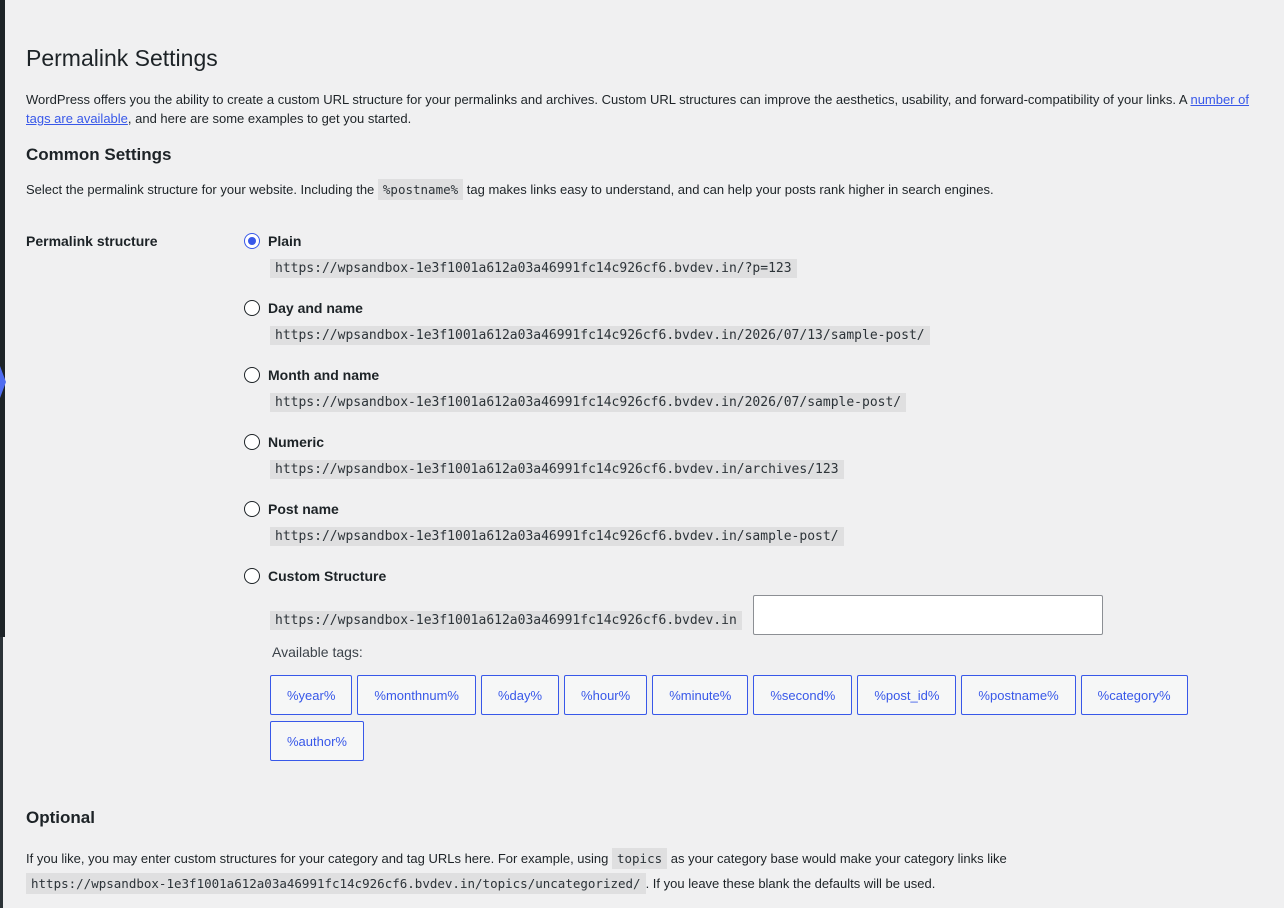  I want to click on option-label: Numeric, so click(296, 442).